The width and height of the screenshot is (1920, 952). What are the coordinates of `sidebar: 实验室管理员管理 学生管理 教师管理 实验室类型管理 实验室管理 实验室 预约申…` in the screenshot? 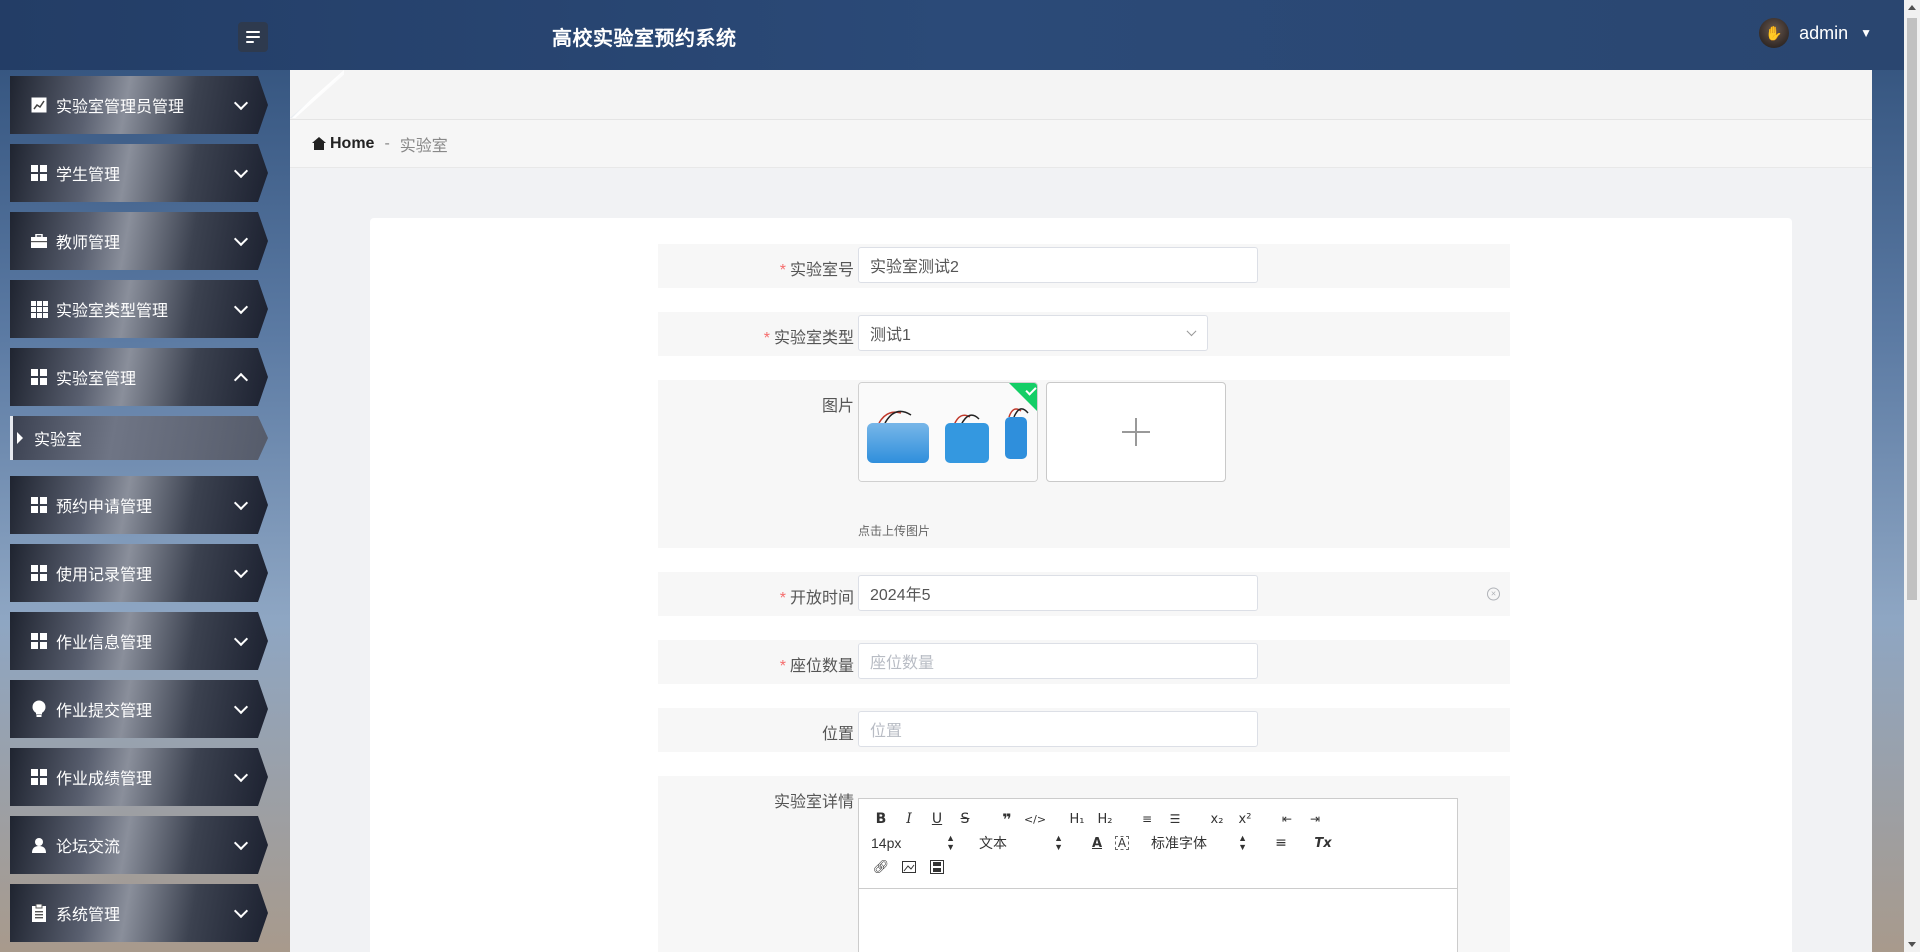 It's located at (140, 511).